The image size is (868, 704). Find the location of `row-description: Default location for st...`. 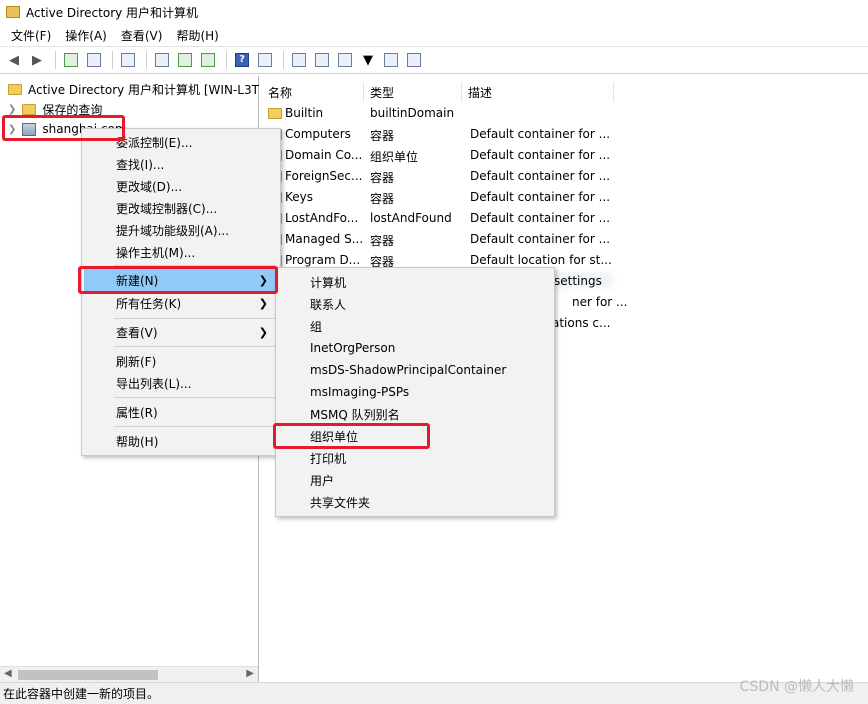

row-description: Default location for st... is located at coordinates (541, 260).